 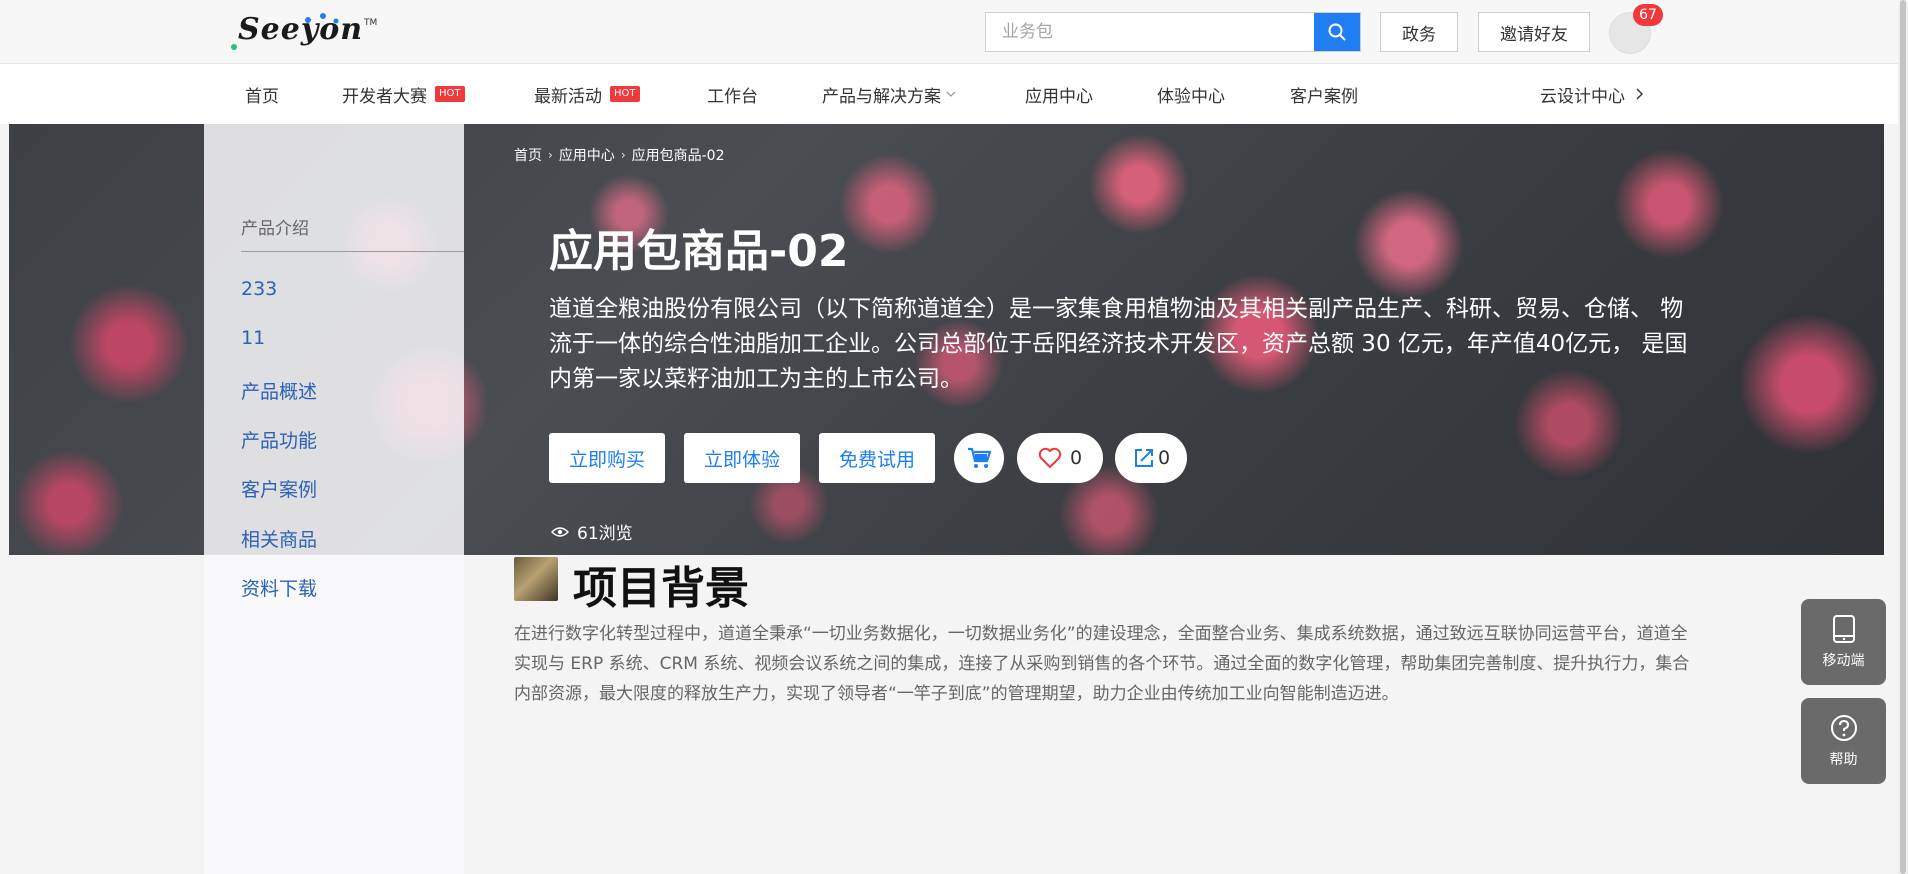 What do you see at coordinates (1843, 661) in the screenshot?
I see `mobile-label: 移动端` at bounding box center [1843, 661].